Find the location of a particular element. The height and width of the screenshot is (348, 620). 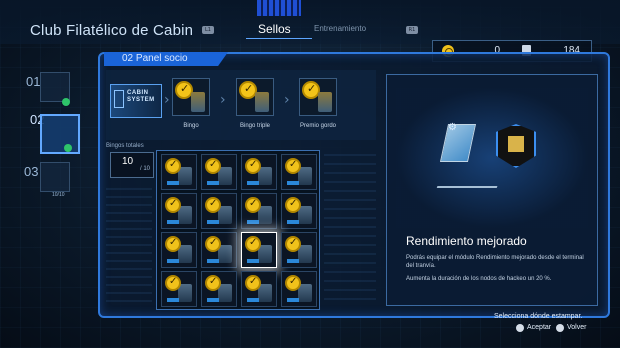

sidebar-item-02-check-icon is located at coordinates (68, 148).